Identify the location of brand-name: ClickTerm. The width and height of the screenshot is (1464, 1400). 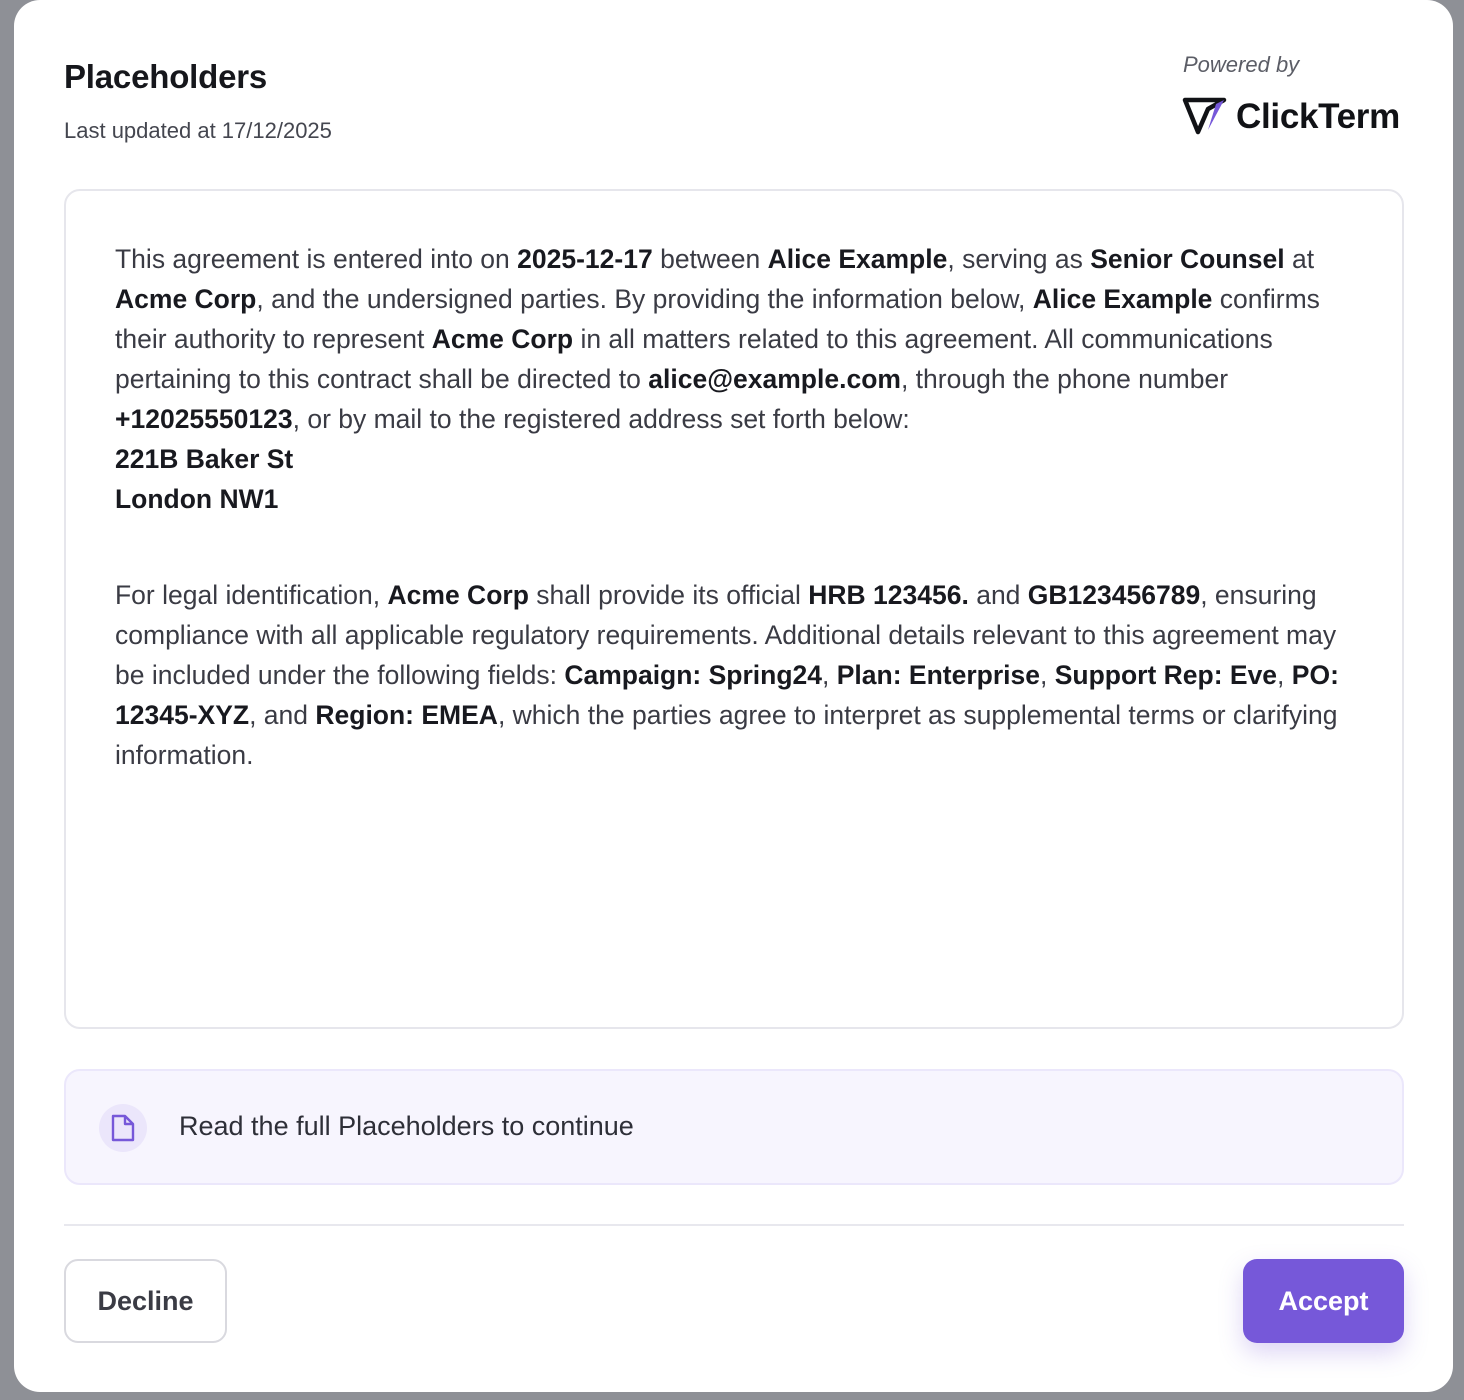
(1318, 116).